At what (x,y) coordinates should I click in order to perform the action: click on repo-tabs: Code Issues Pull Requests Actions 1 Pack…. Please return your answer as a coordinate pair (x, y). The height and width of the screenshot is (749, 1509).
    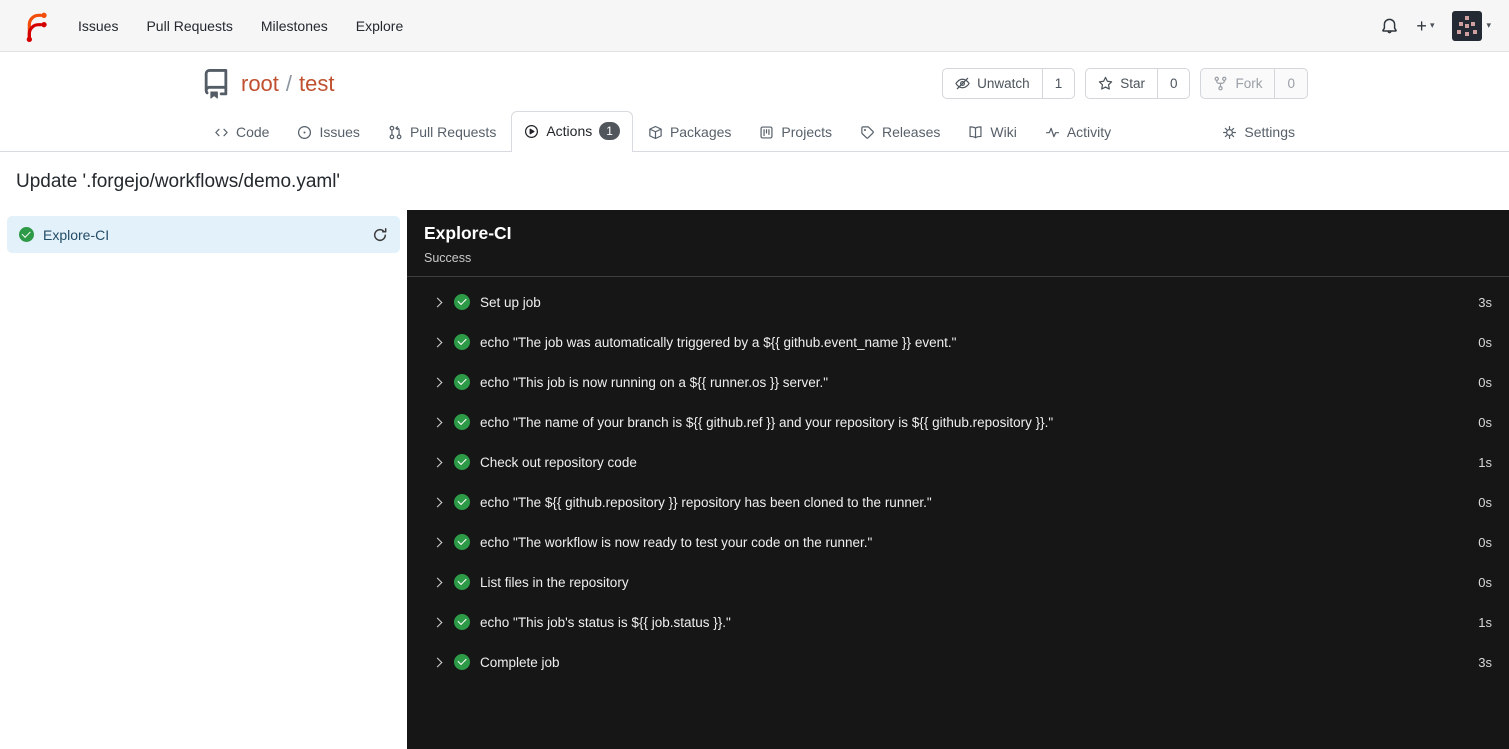
    Looking at the image, I should click on (754, 131).